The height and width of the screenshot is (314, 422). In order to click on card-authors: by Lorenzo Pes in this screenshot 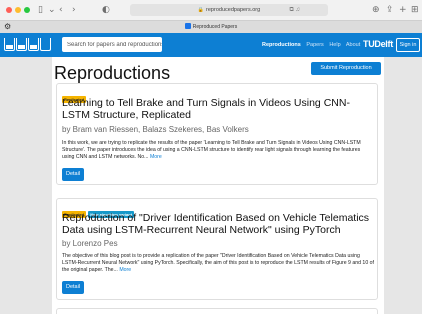, I will do `click(90, 243)`.